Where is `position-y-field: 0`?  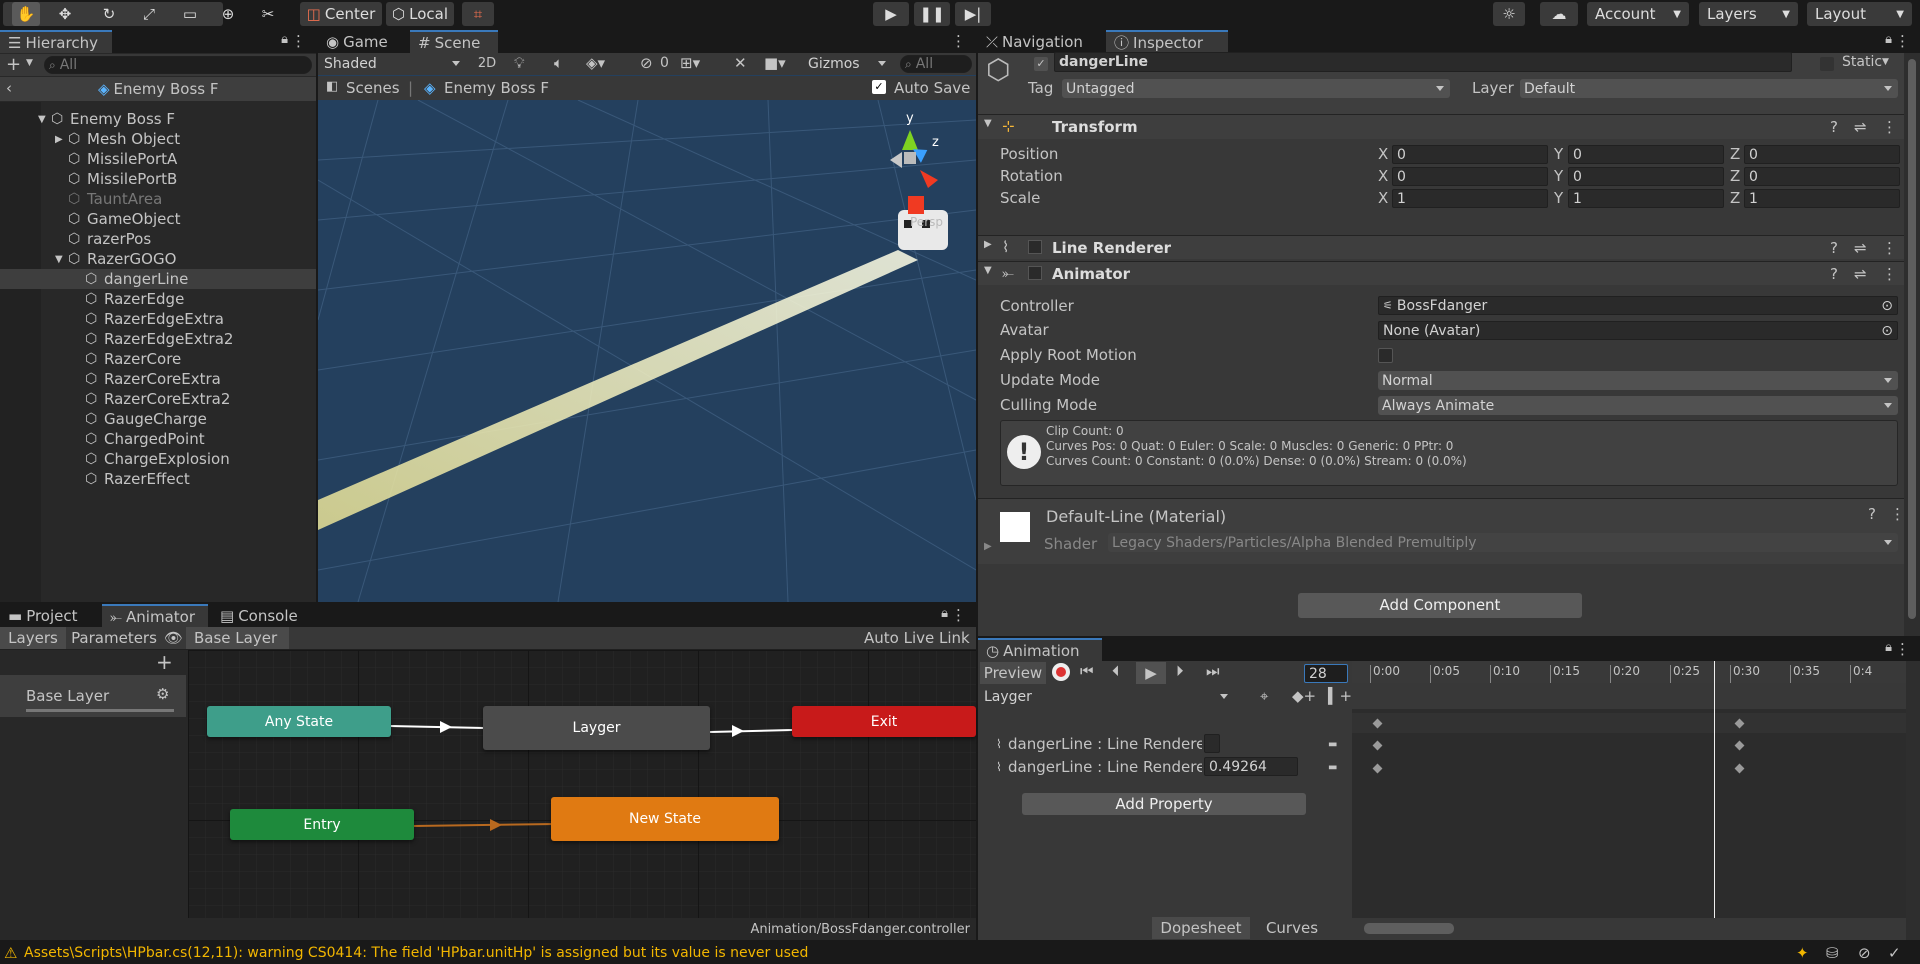
position-y-field: 0 is located at coordinates (1646, 154).